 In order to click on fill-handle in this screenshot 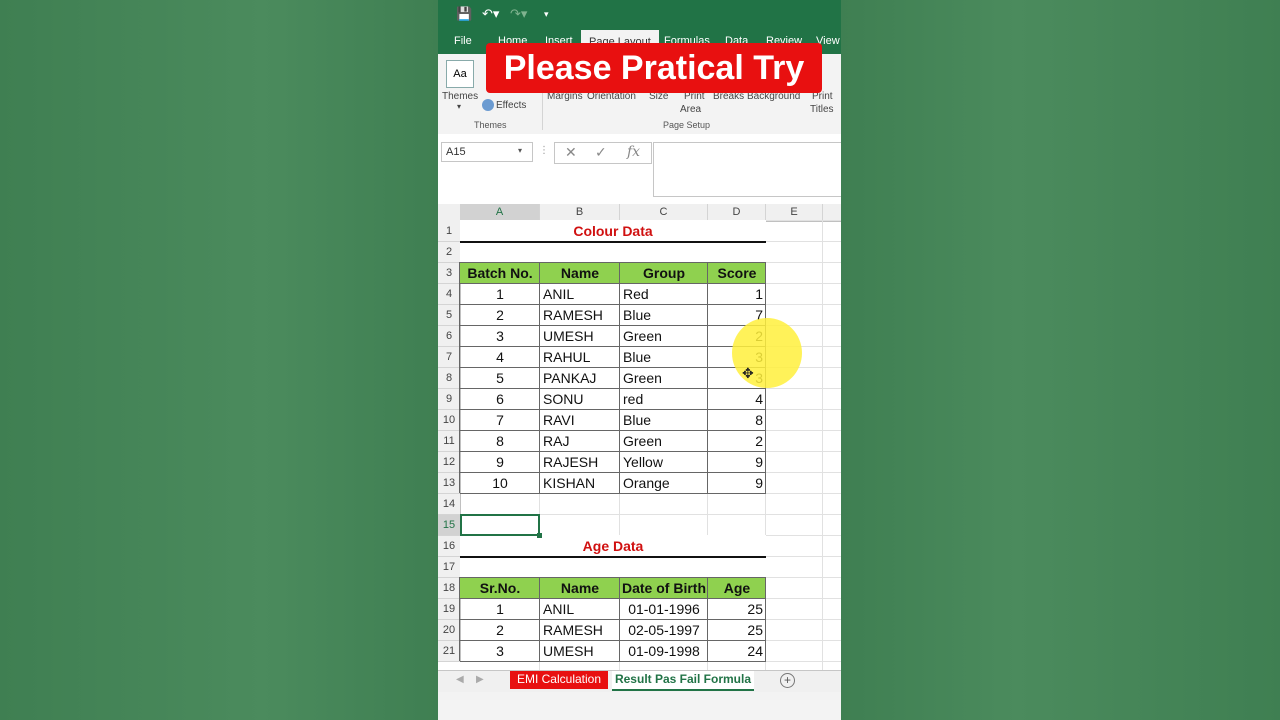, I will do `click(539, 535)`.